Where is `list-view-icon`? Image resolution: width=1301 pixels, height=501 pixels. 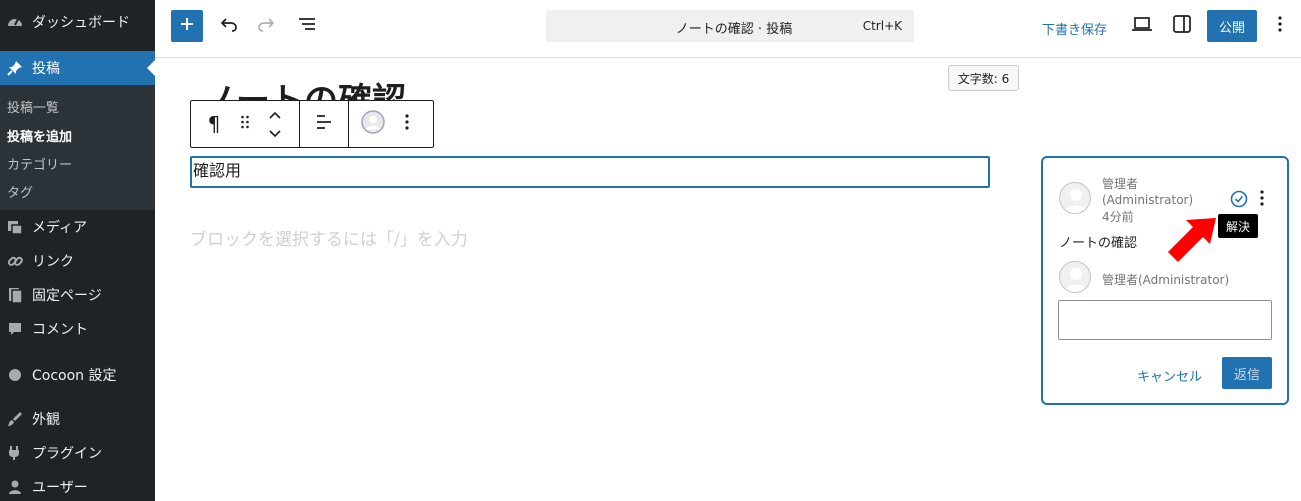
list-view-icon is located at coordinates (307, 26).